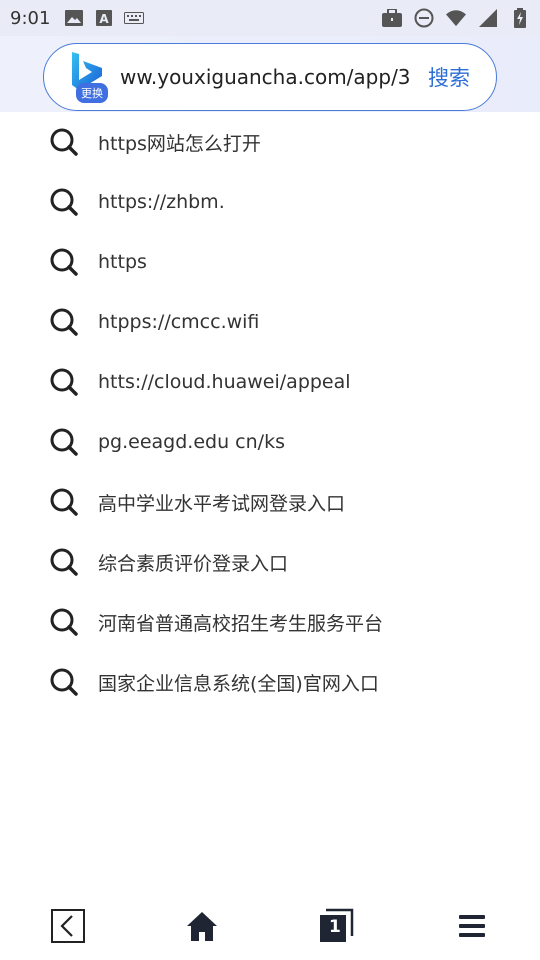 The image size is (540, 960). Describe the element at coordinates (91, 77) in the screenshot. I see `search-engine-switcher: 更换` at that location.